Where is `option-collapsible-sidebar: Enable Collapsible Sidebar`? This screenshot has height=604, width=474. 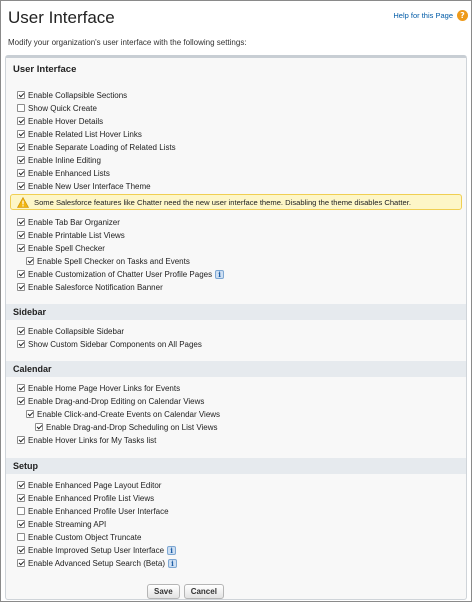 option-collapsible-sidebar: Enable Collapsible Sidebar is located at coordinates (70, 331).